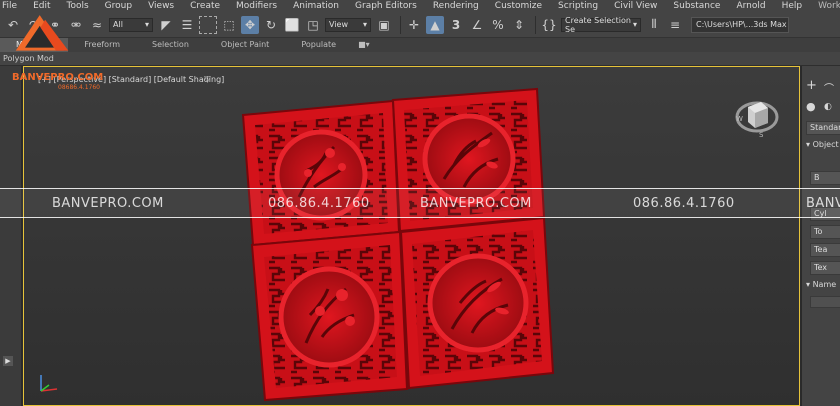  Describe the element at coordinates (750, 6) in the screenshot. I see `menu-arnold: Arnold` at that location.